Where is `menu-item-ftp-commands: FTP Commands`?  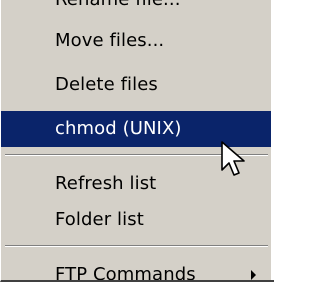 menu-item-ftp-commands: FTP Commands is located at coordinates (136, 269).